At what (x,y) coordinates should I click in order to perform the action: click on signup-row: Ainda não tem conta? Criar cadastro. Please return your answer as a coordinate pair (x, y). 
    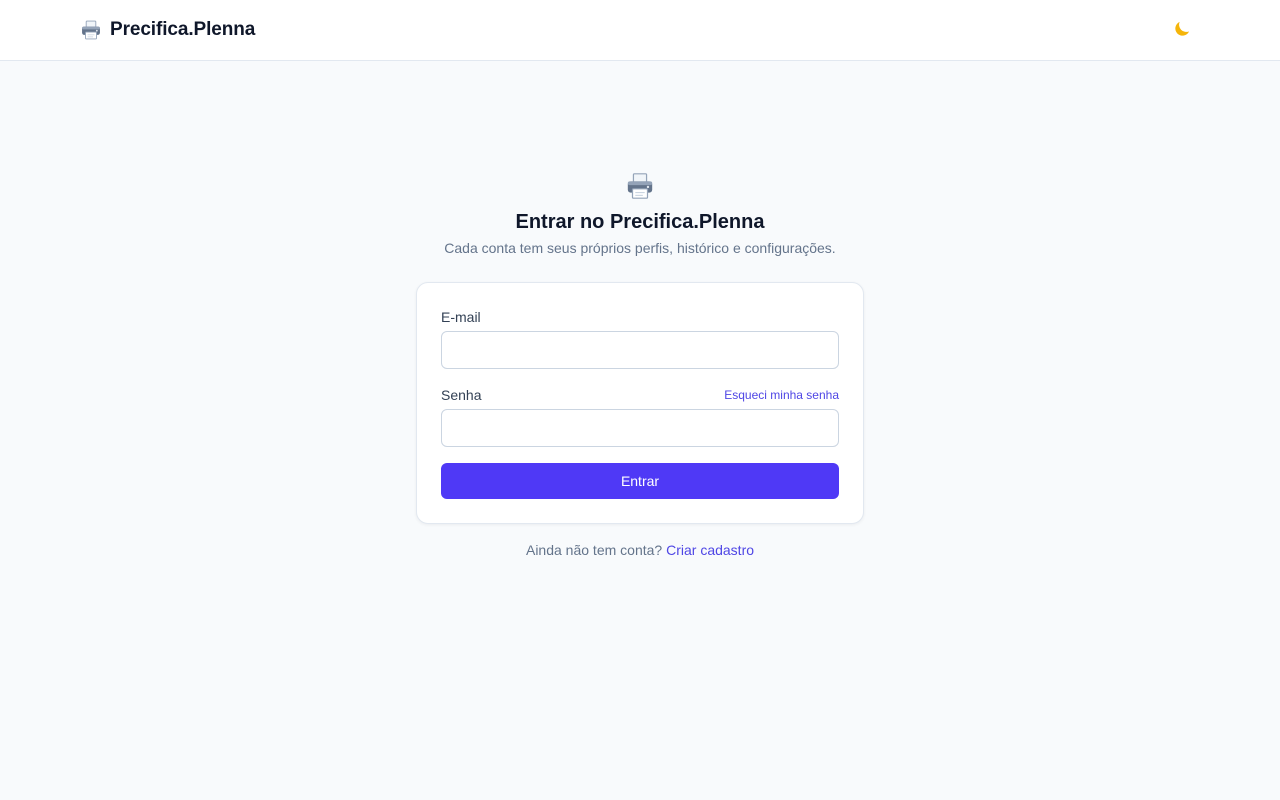
    Looking at the image, I should click on (640, 550).